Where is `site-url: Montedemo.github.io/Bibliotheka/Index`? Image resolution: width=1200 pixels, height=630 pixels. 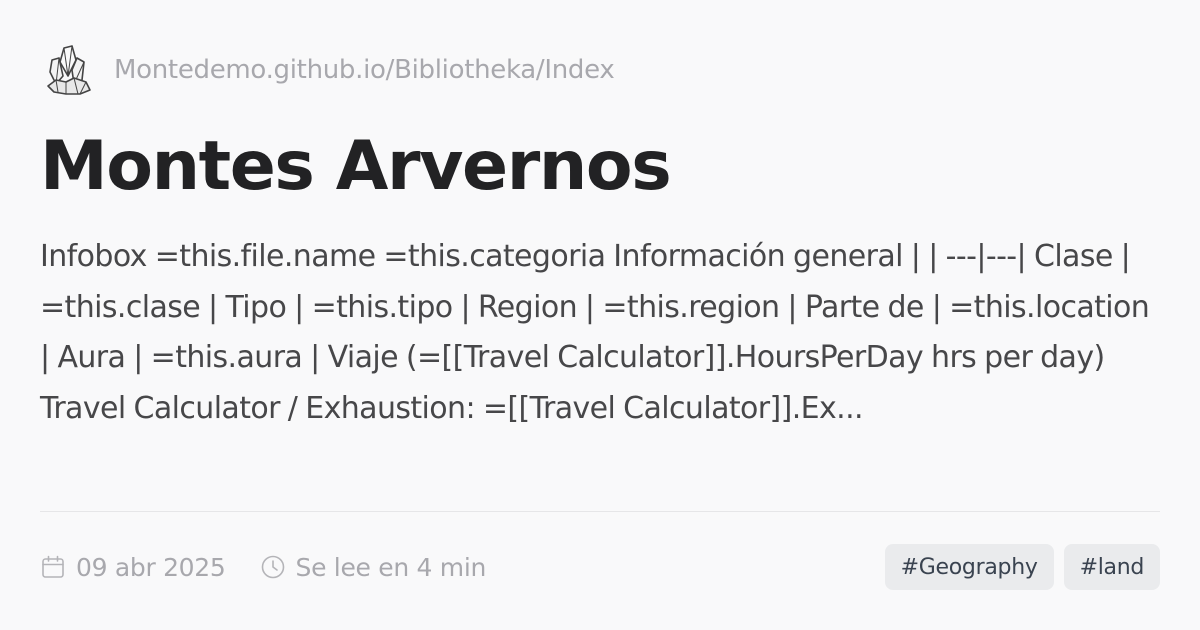 site-url: Montedemo.github.io/Bibliotheka/Index is located at coordinates (364, 70).